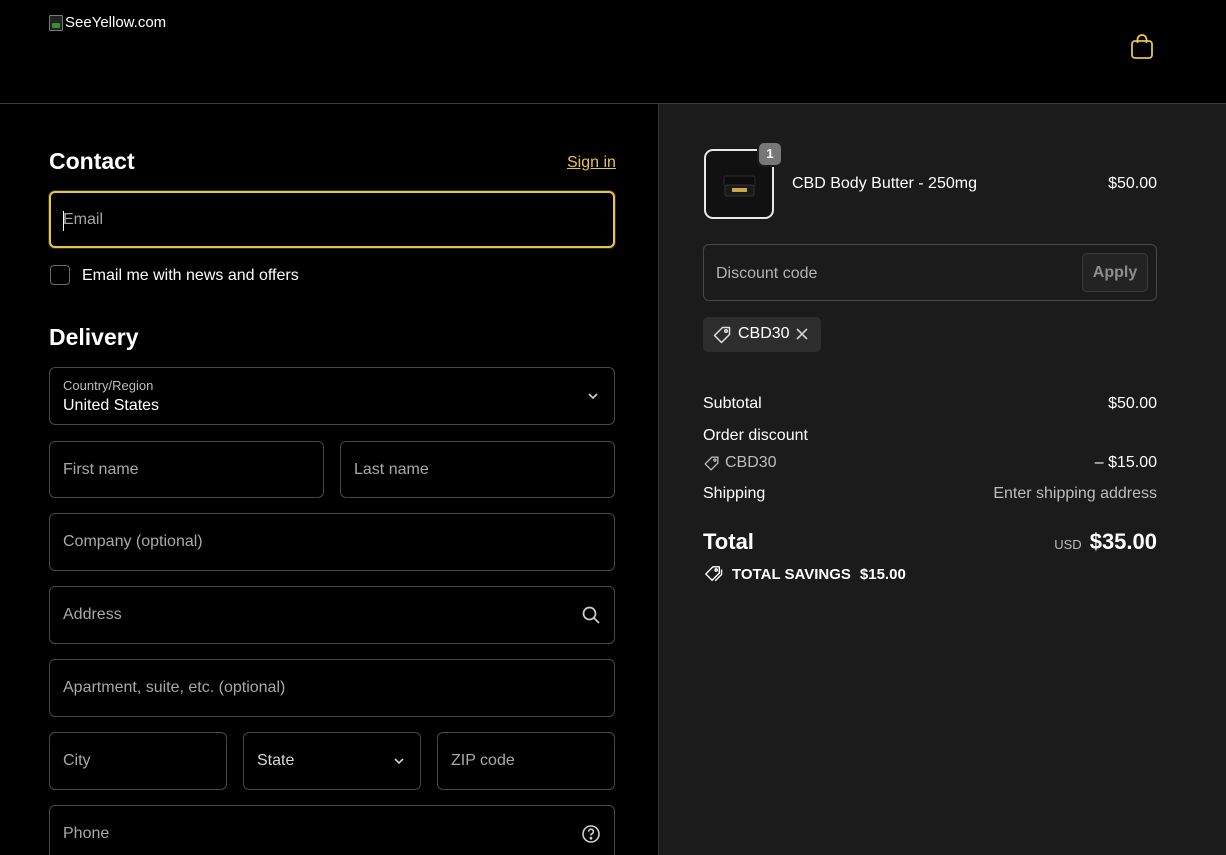  I want to click on order-discount-code-row: CBD30, so click(740, 463).